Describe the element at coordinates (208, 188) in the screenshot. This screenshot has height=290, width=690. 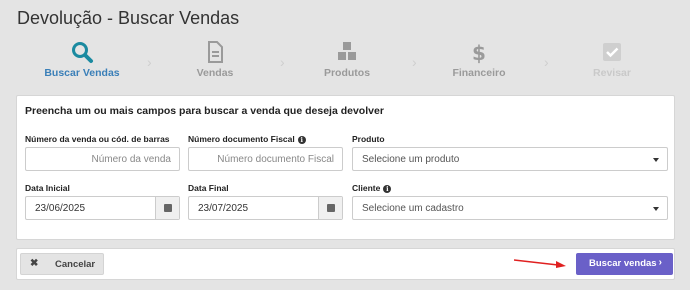
I see `data-final-label: Data Final` at that location.